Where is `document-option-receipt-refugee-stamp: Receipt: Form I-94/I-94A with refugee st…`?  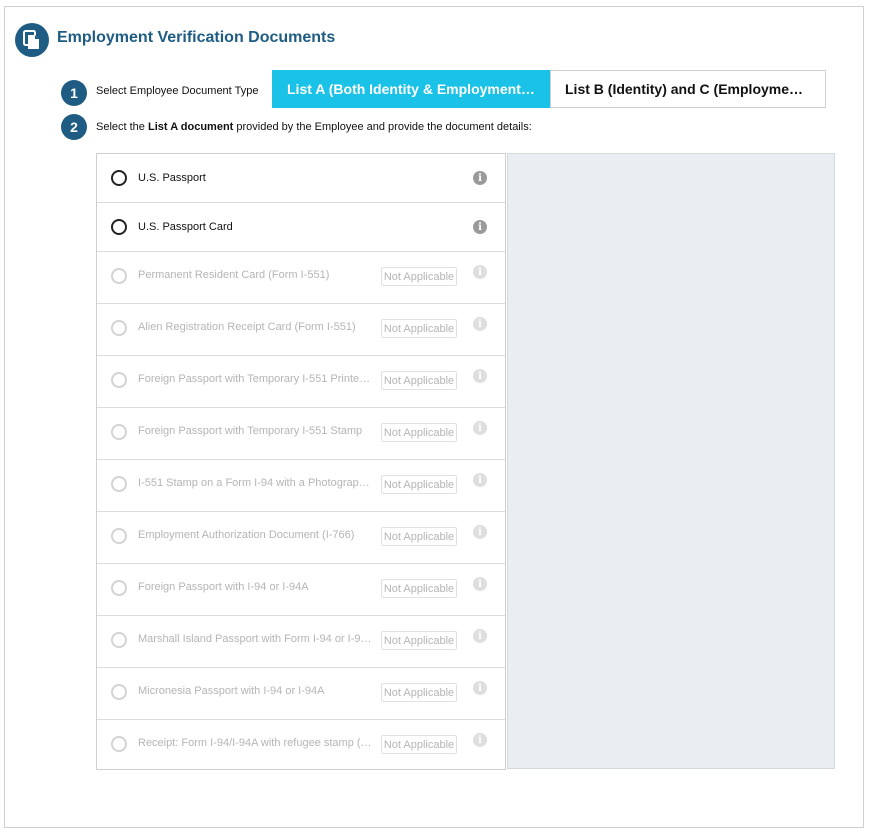
document-option-receipt-refugee-stamp: Receipt: Form I-94/I-94A with refugee st… is located at coordinates (301, 746).